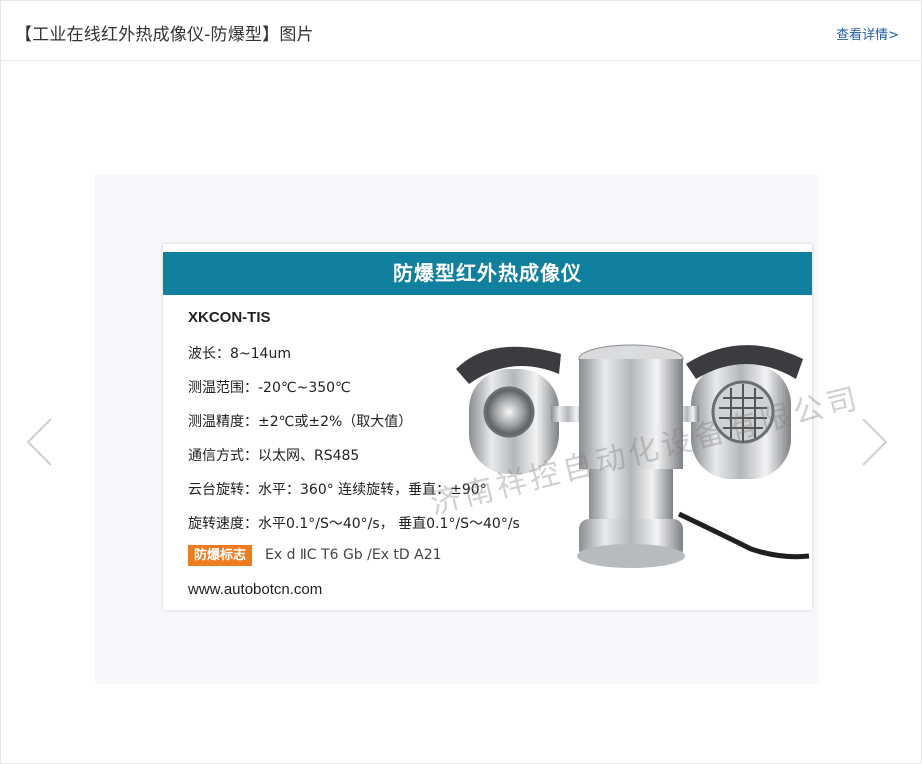 The height and width of the screenshot is (764, 922). What do you see at coordinates (229, 317) in the screenshot?
I see `product-model: XKCON-TIS` at bounding box center [229, 317].